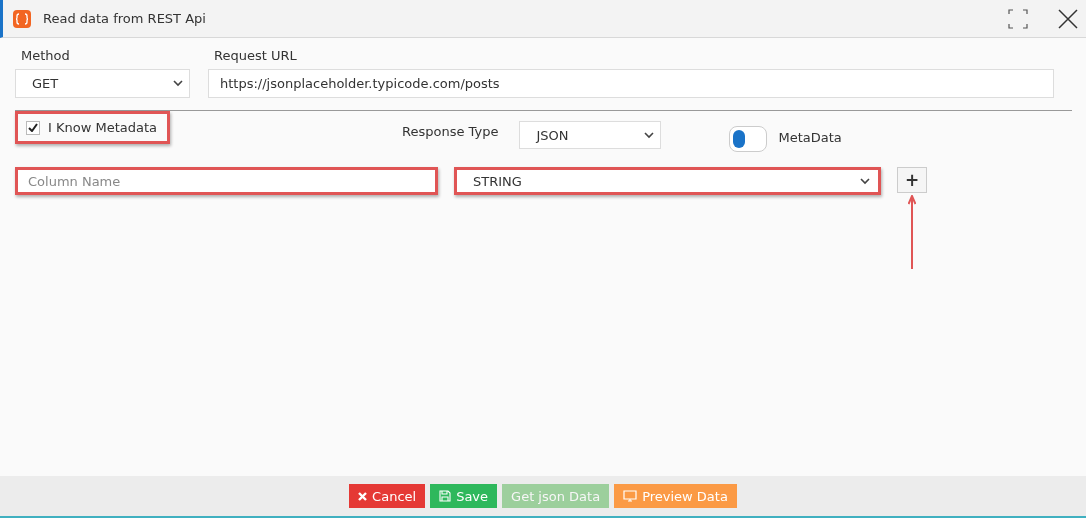 The width and height of the screenshot is (1086, 518). I want to click on field-label: Response Type, so click(450, 131).